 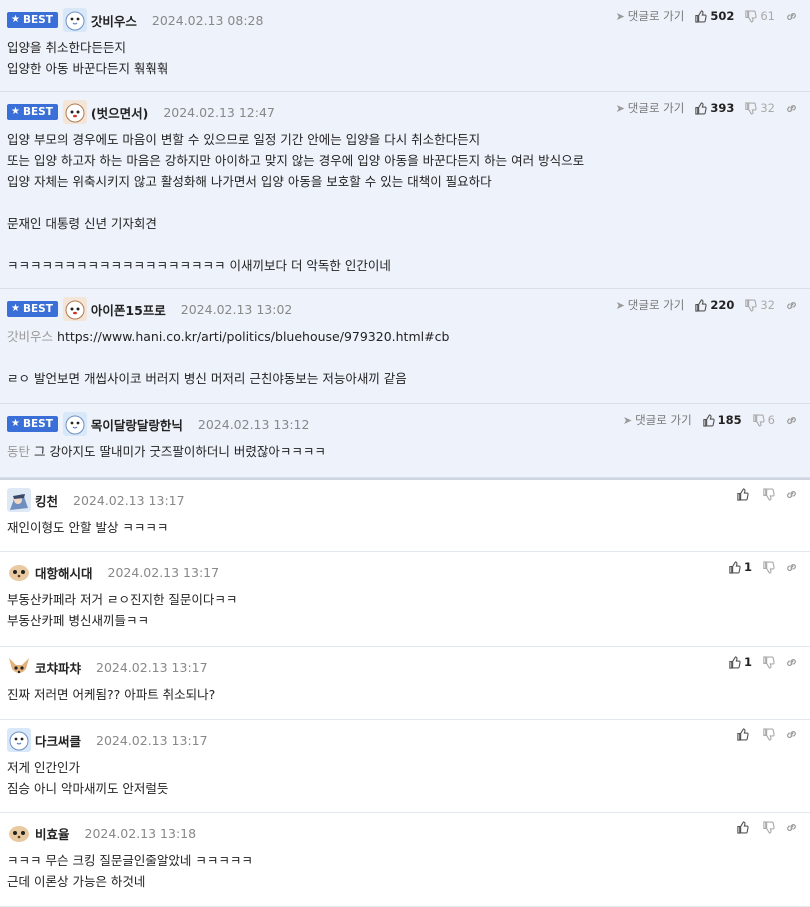 What do you see at coordinates (767, 16) in the screenshot?
I see `downvote-count: 61` at bounding box center [767, 16].